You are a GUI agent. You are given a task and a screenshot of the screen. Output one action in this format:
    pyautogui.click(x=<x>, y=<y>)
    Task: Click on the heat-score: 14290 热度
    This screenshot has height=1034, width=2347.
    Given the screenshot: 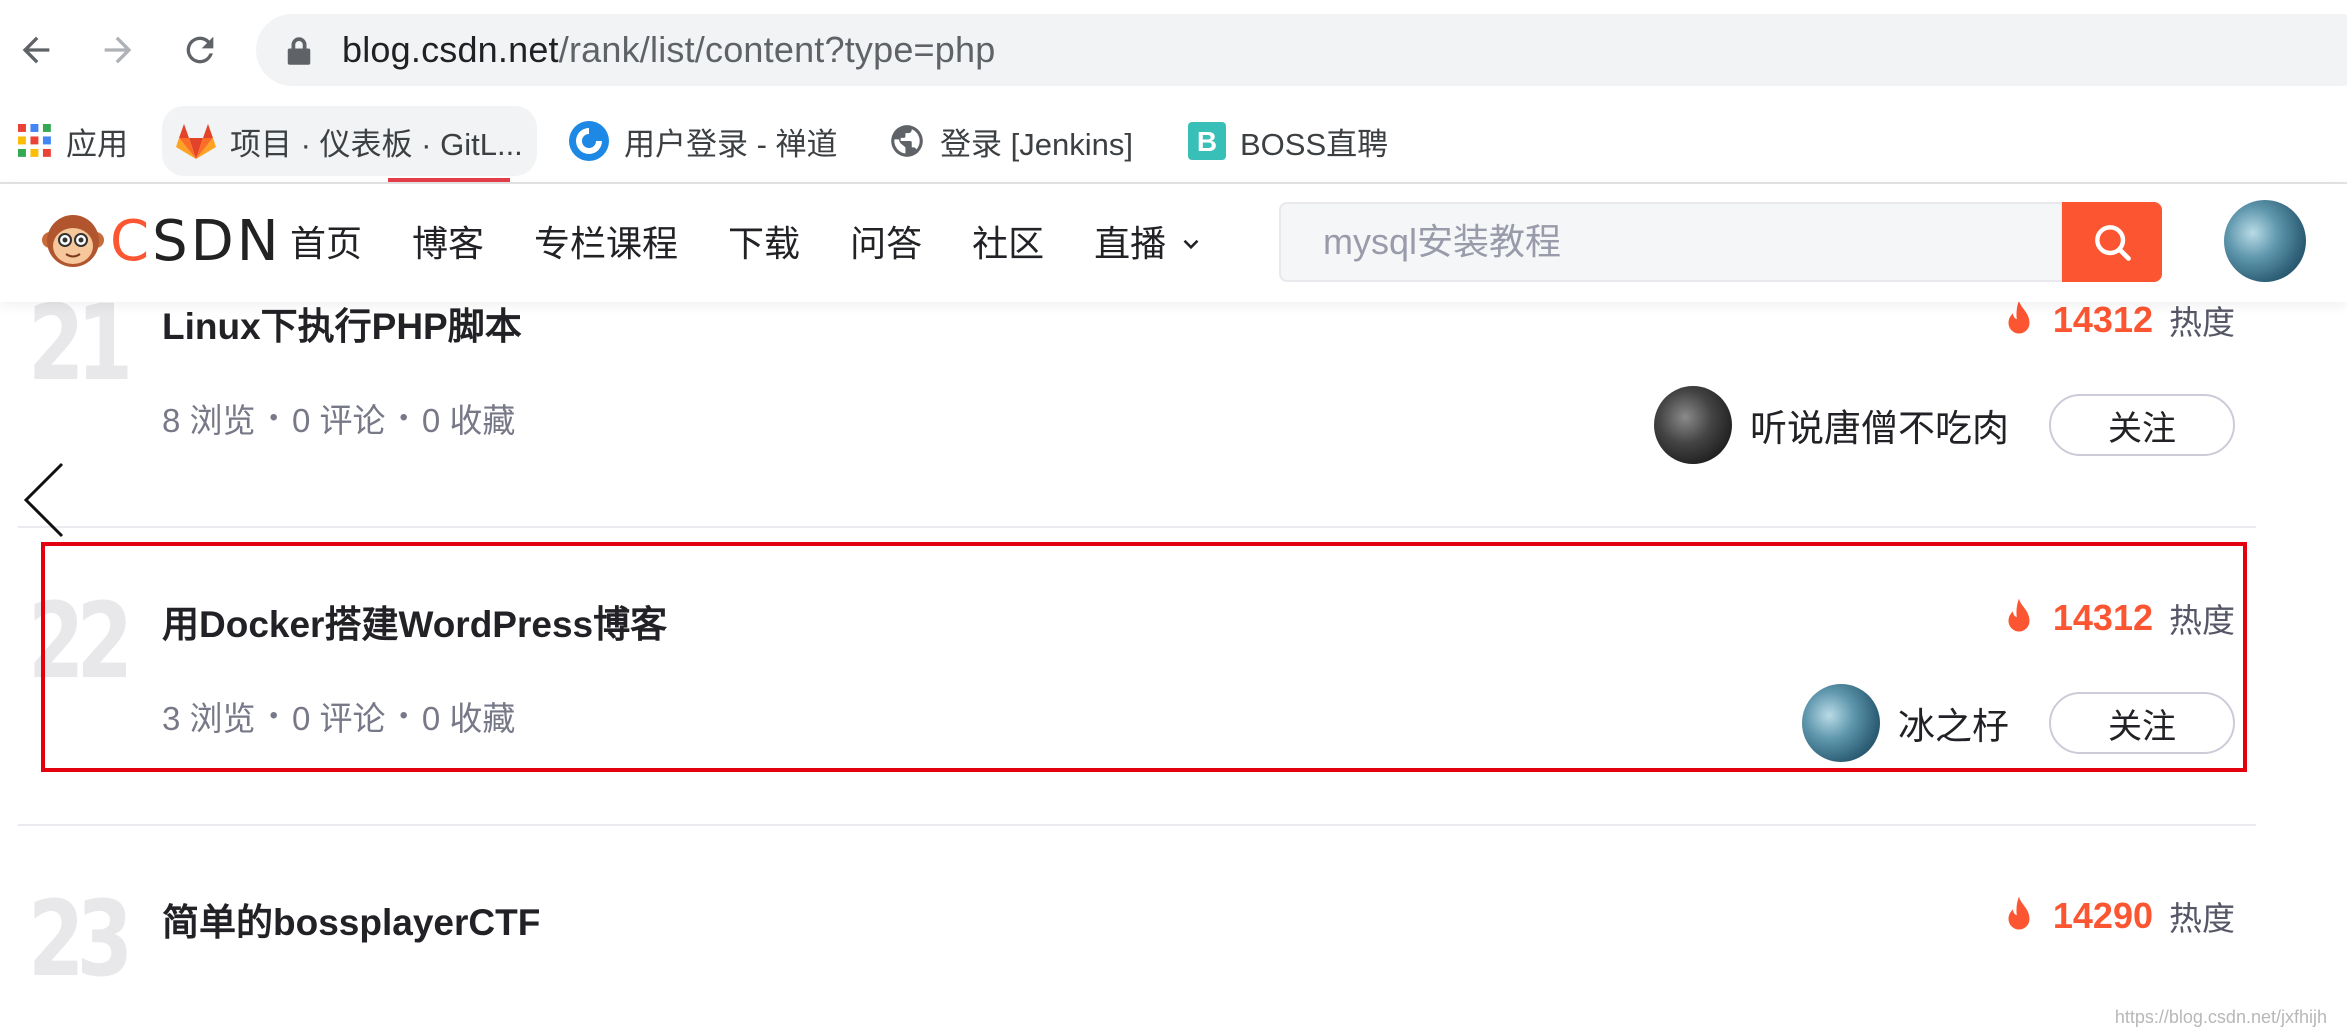 What is the action you would take?
    pyautogui.click(x=2118, y=916)
    